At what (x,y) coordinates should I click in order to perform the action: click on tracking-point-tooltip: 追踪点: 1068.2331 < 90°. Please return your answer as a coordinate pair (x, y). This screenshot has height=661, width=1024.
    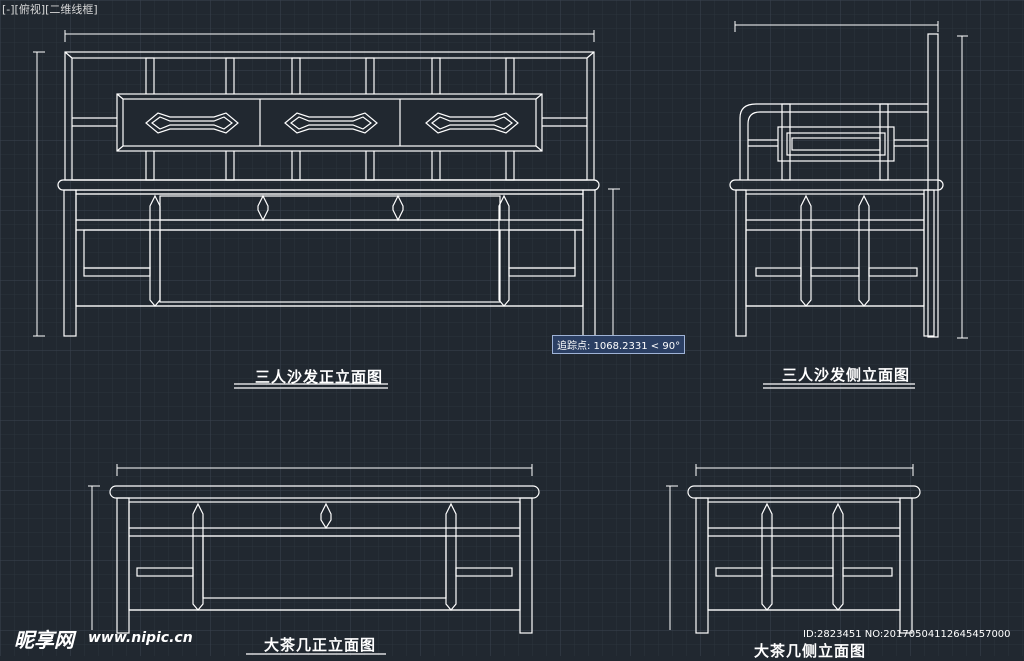
    Looking at the image, I should click on (619, 344).